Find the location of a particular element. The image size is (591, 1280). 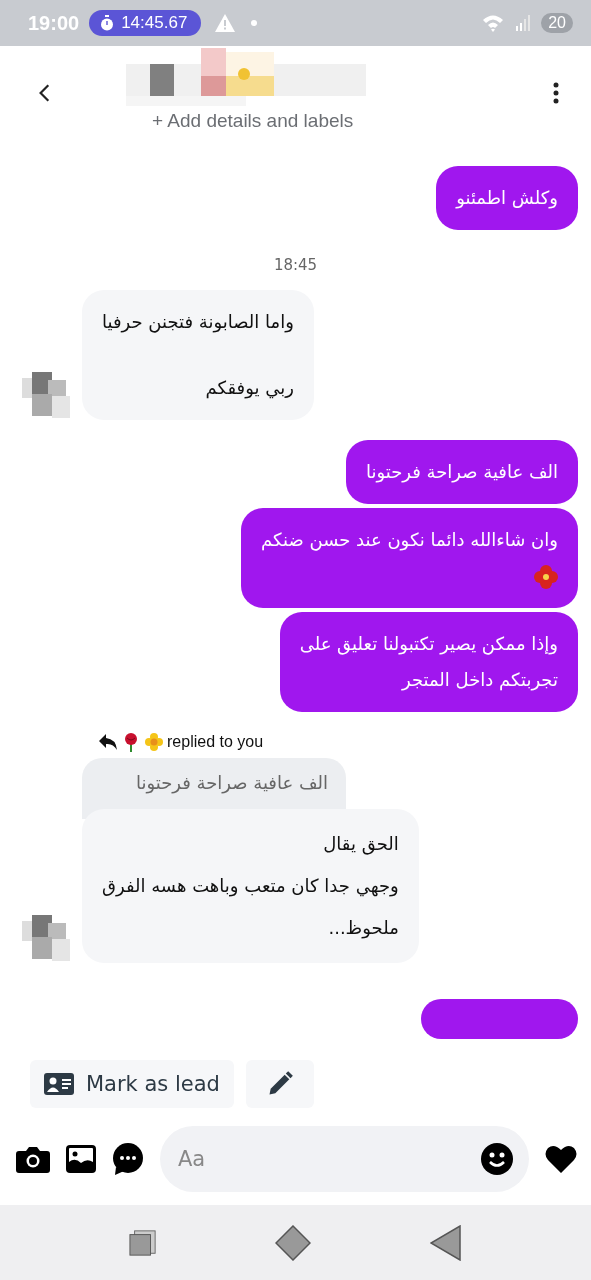

wifi-icon is located at coordinates (493, 23).